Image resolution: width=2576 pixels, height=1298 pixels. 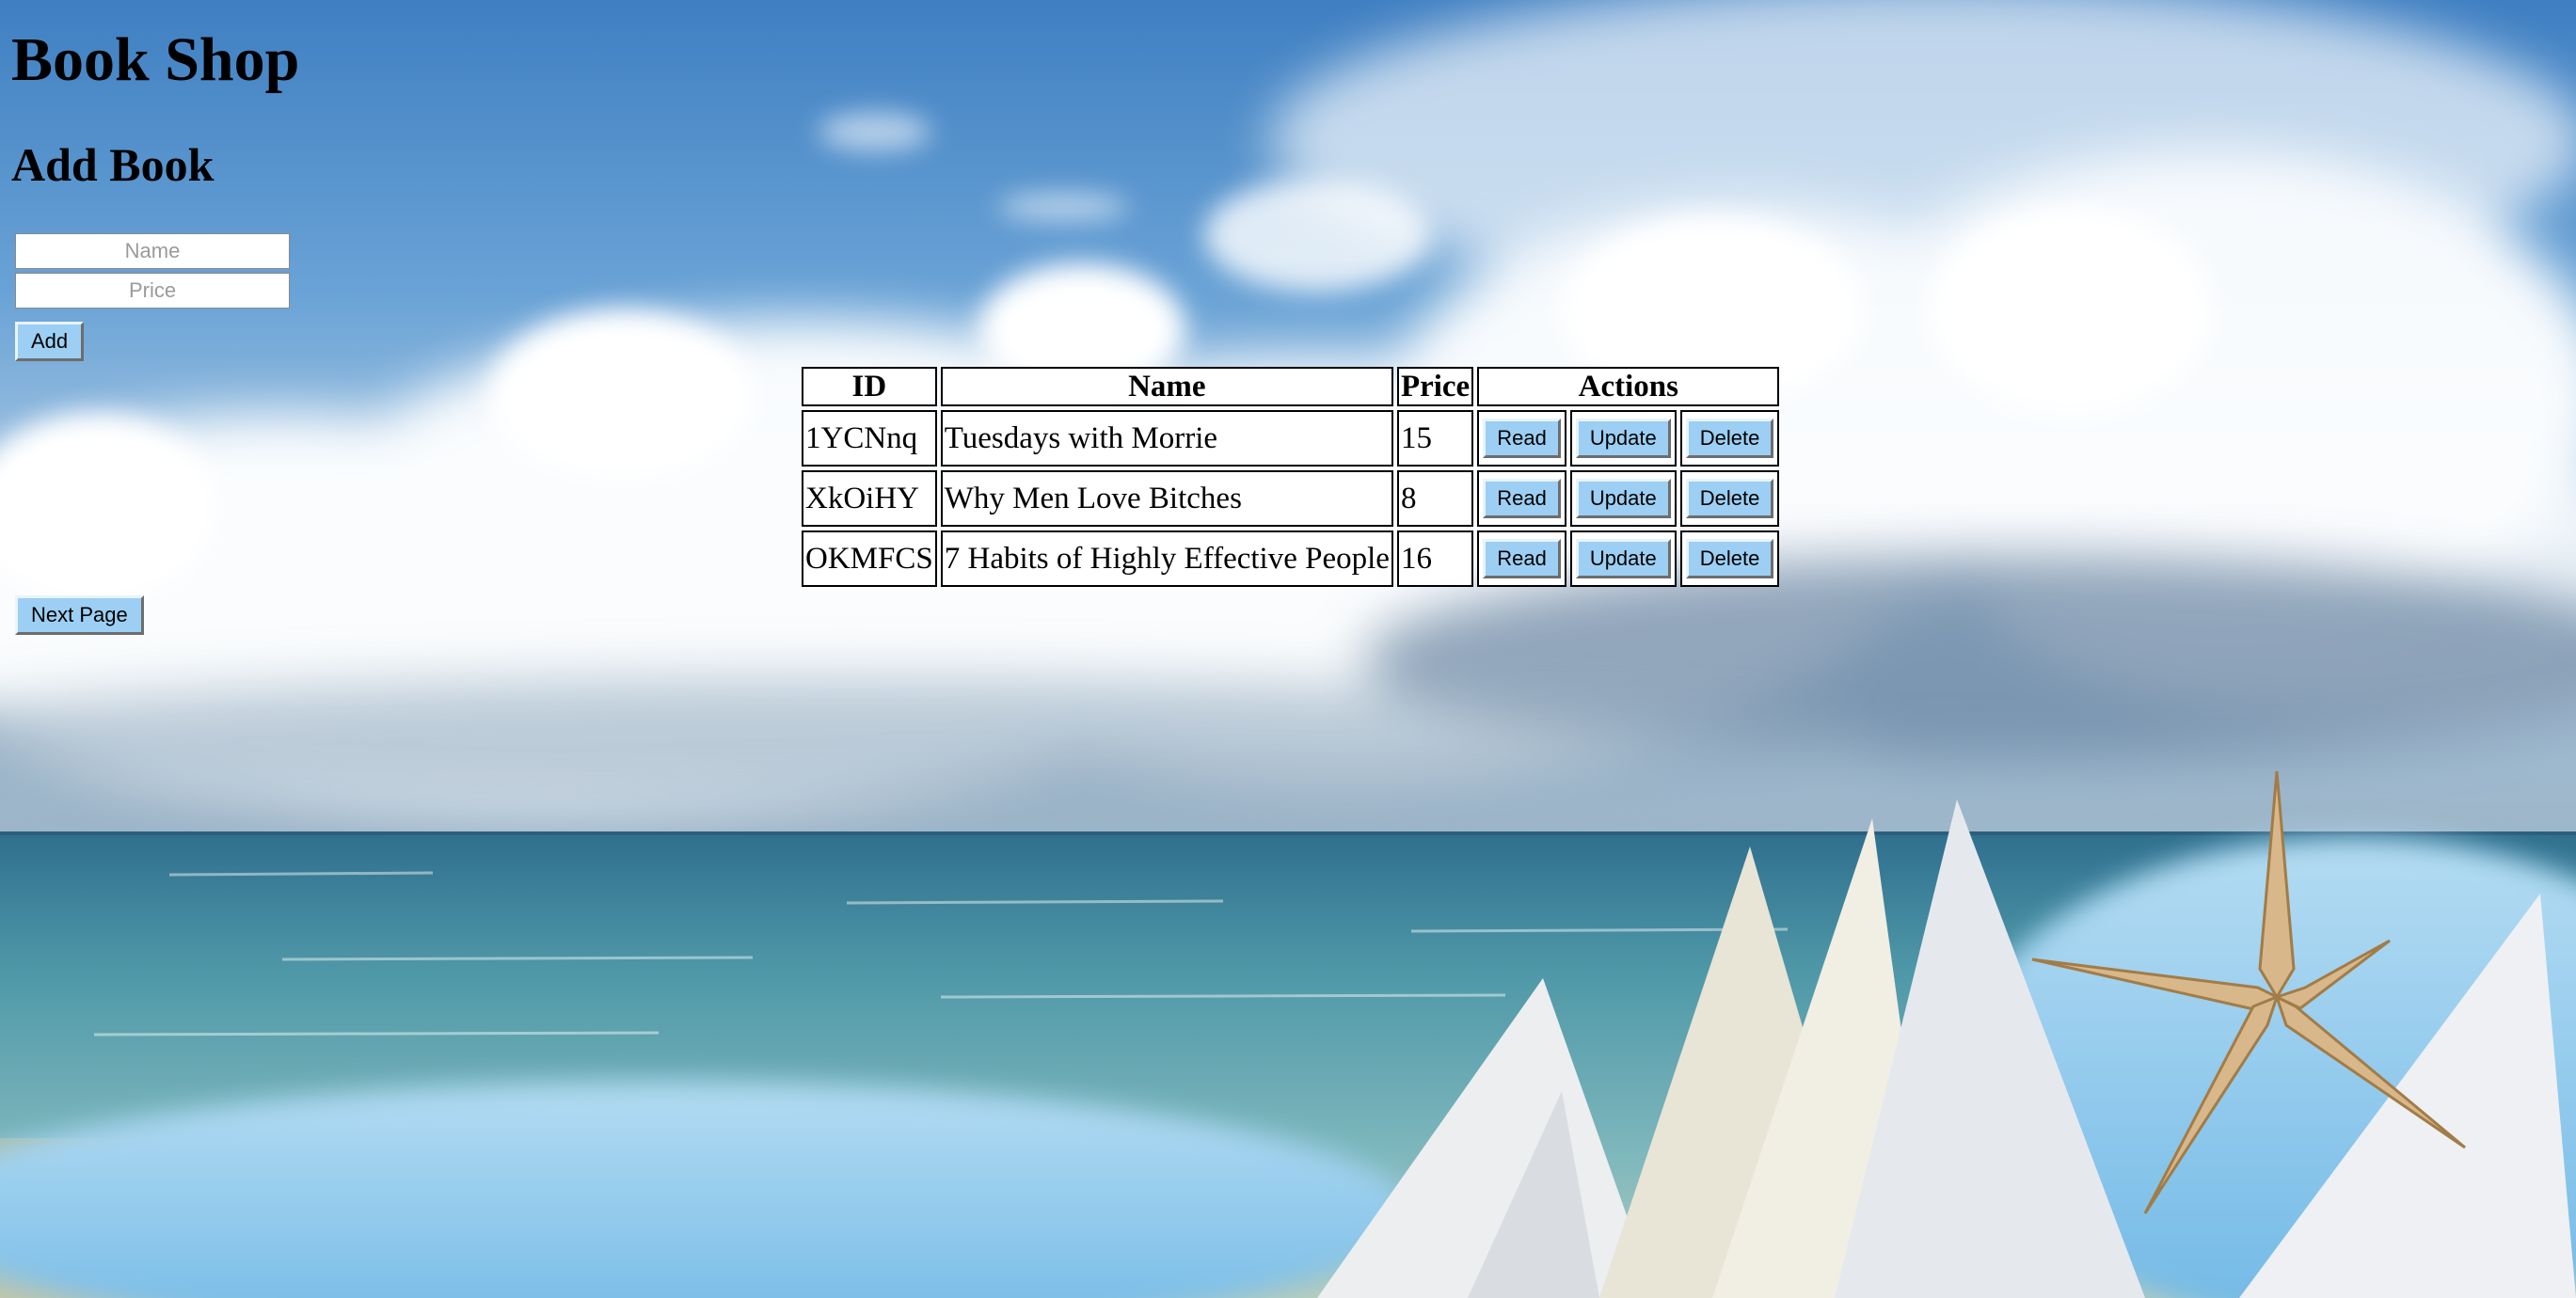 What do you see at coordinates (869, 438) in the screenshot?
I see `book-id-cell: 1YCNnq` at bounding box center [869, 438].